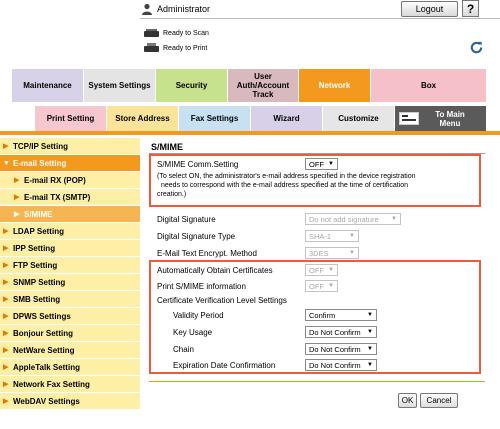 Image resolution: width=500 pixels, height=429 pixels. Describe the element at coordinates (120, 85) in the screenshot. I see `tab-system-settings: System Settings` at that location.